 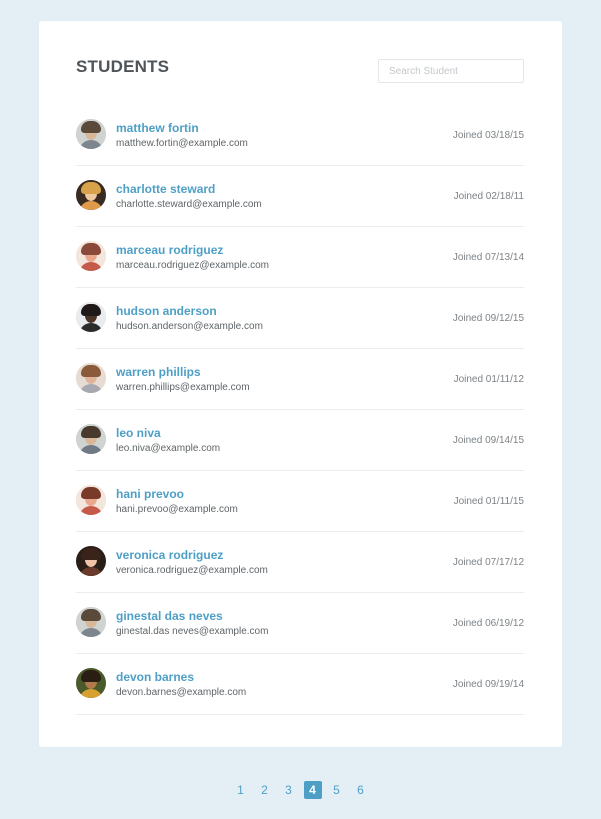 I want to click on page-title: STUDENTS, so click(x=123, y=66).